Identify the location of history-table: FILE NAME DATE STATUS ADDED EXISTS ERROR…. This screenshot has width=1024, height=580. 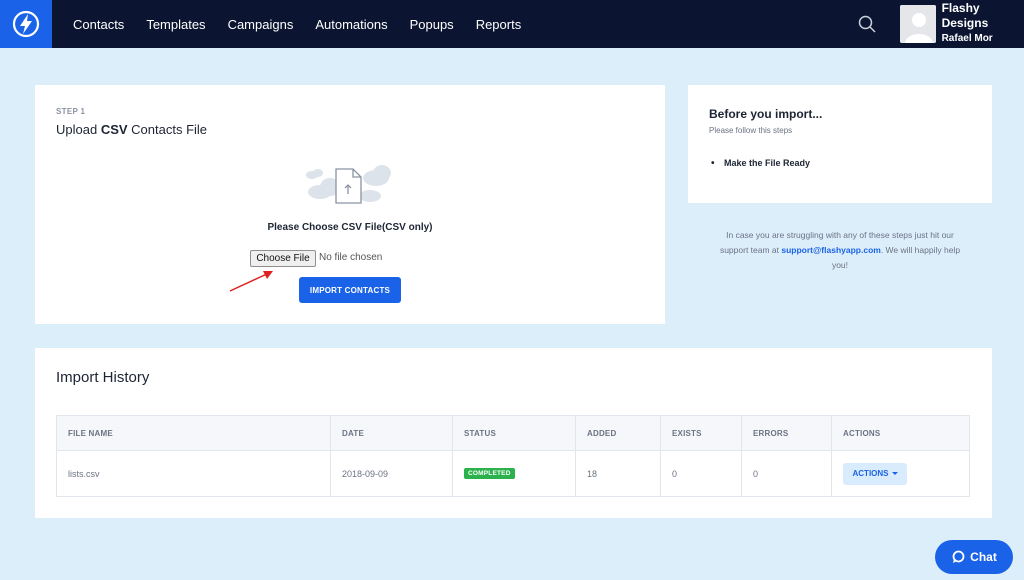
(513, 456).